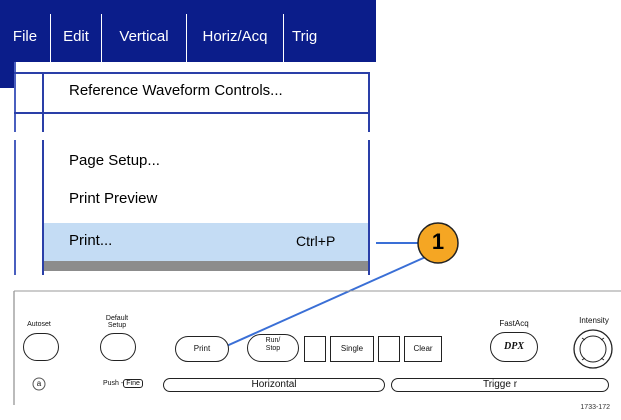 Image resolution: width=621 pixels, height=420 pixels. Describe the element at coordinates (273, 348) in the screenshot. I see `run-stop-label-line2: Stop` at that location.